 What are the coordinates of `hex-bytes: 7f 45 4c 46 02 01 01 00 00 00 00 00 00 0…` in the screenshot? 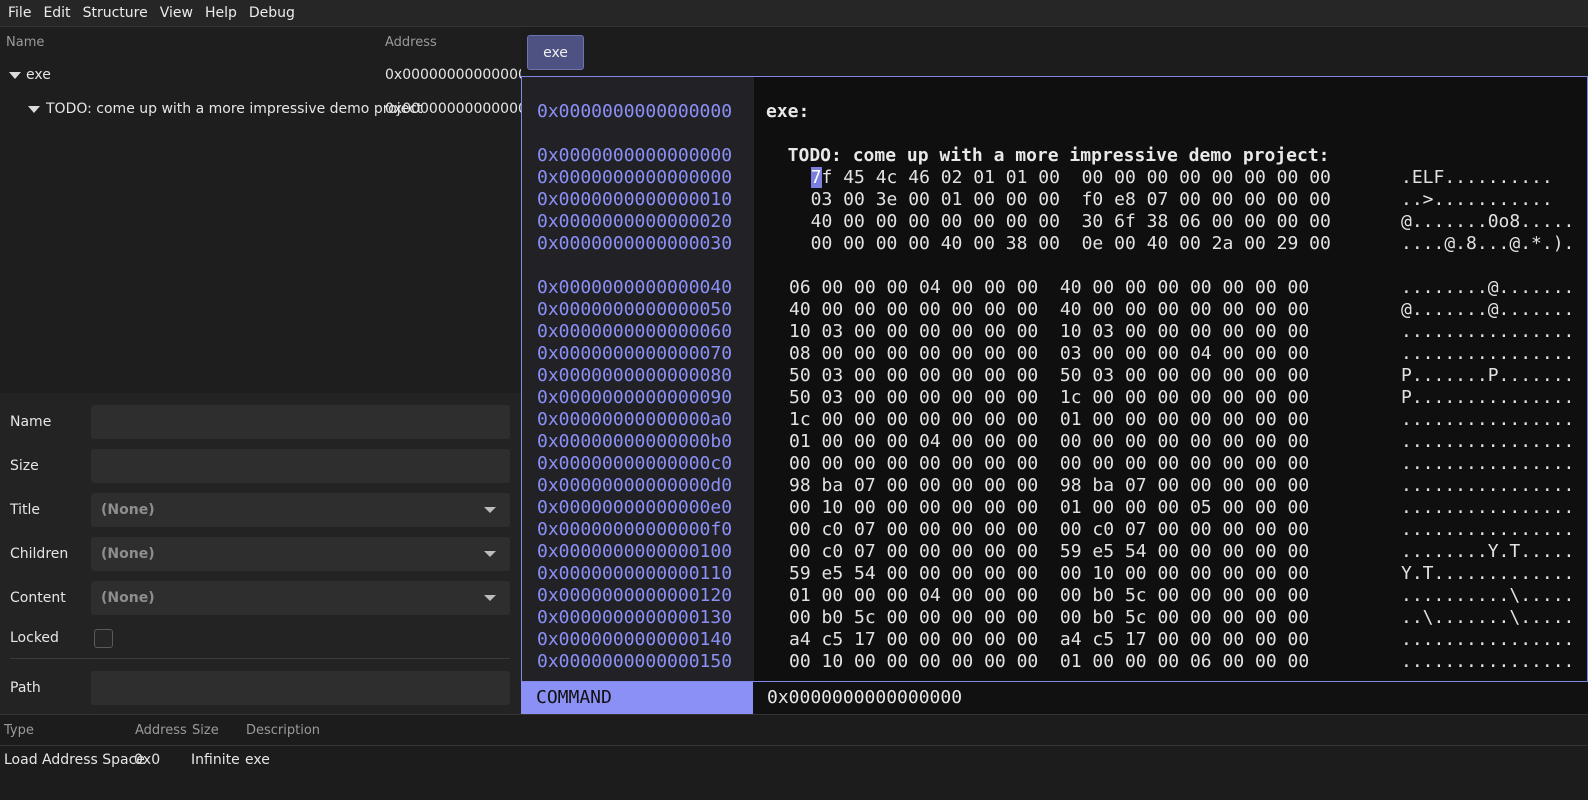 It's located at (1060, 178).